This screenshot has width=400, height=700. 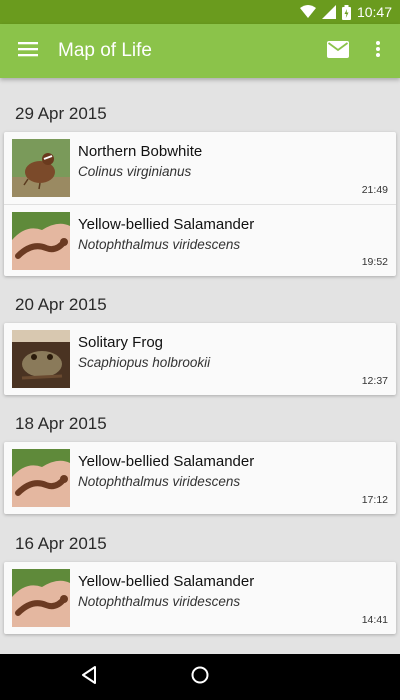 I want to click on common-name: Northern Bobwhite, so click(x=140, y=151).